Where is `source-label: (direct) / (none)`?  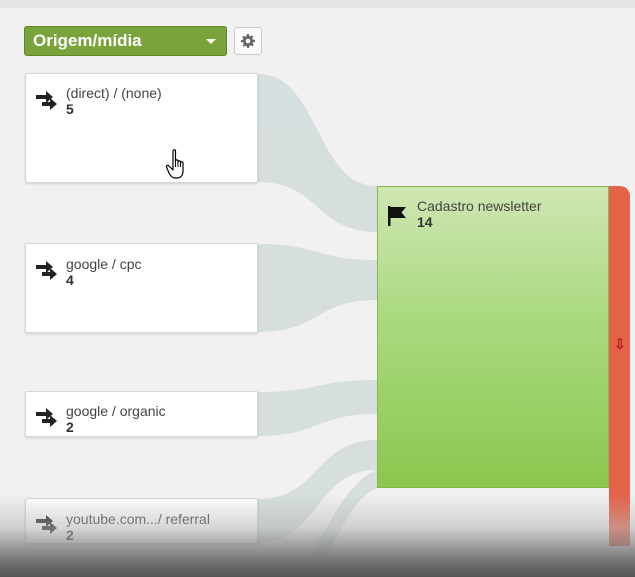
source-label: (direct) / (none) is located at coordinates (114, 93).